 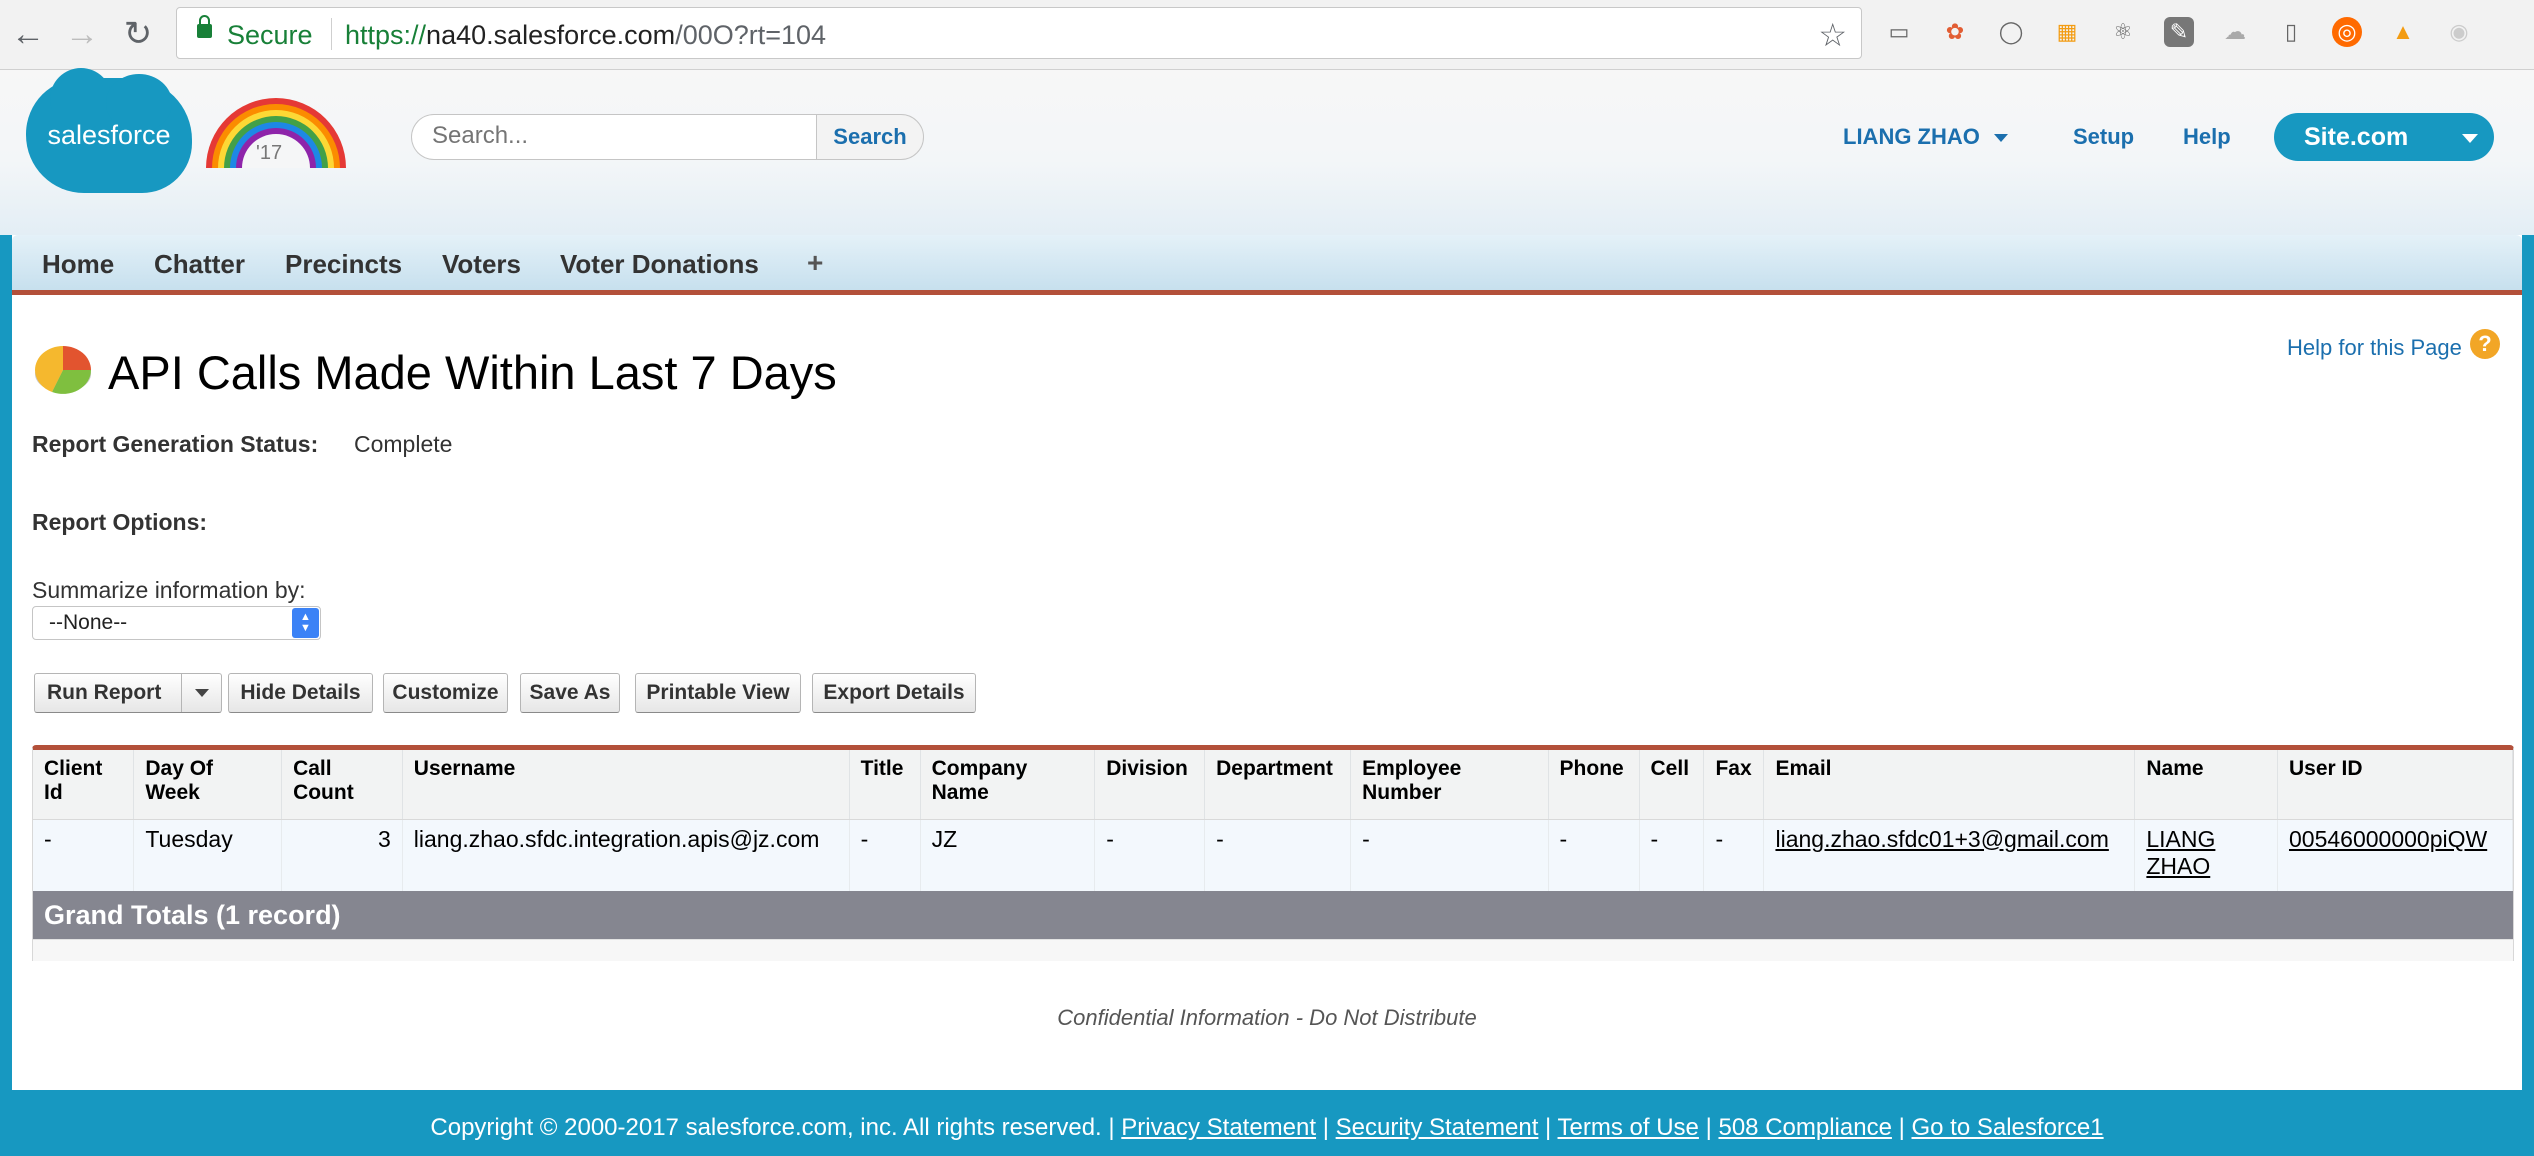 What do you see at coordinates (718, 693) in the screenshot?
I see `printable-view-button: Printable View` at bounding box center [718, 693].